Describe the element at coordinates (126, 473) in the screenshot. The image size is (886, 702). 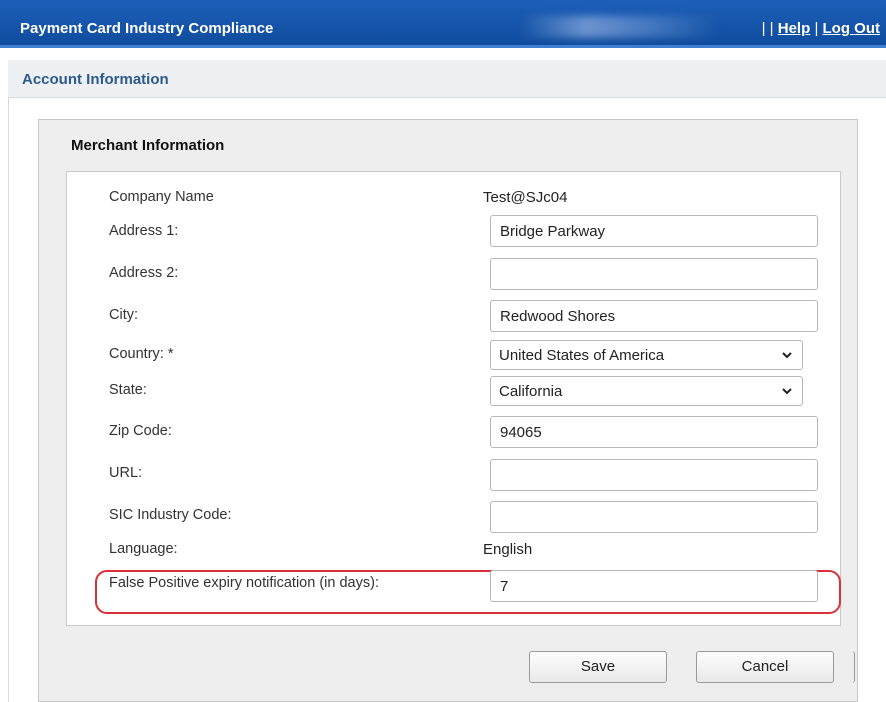
I see `url-label: URL:` at that location.